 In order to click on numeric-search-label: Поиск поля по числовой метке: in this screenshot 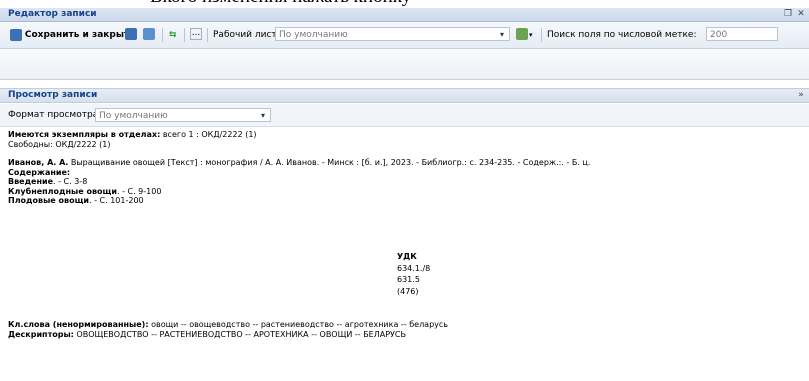, I will do `click(622, 35)`.